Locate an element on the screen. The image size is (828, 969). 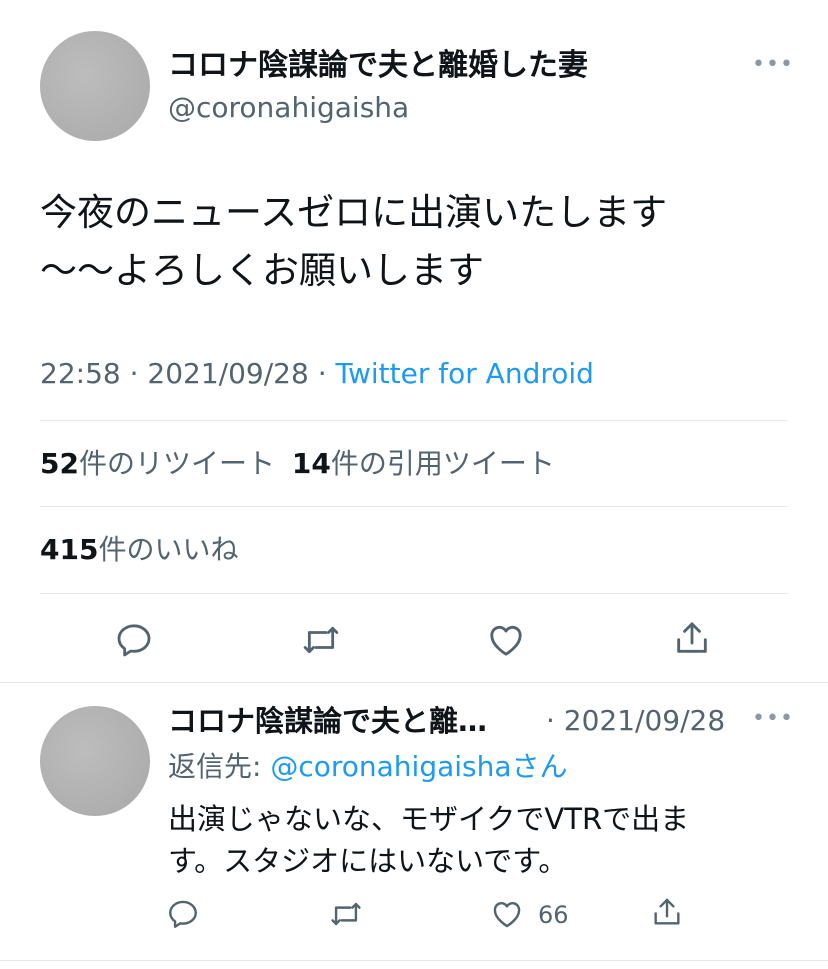
tweet-meta: 22:58 · 2021/09/28 · Twitter for Android is located at coordinates (317, 374).